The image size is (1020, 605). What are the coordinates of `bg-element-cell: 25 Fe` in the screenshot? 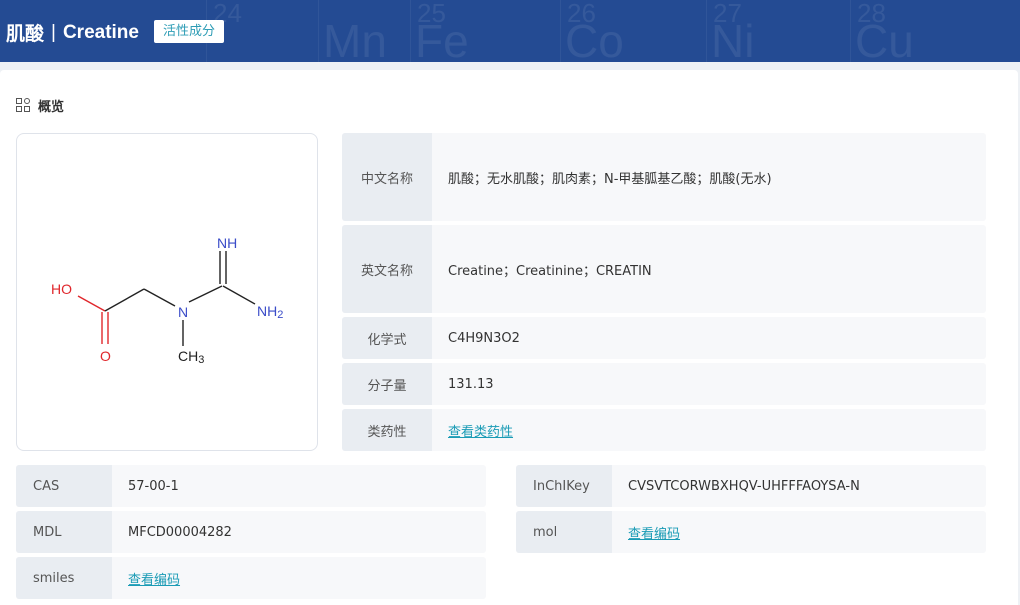 It's located at (456, 31).